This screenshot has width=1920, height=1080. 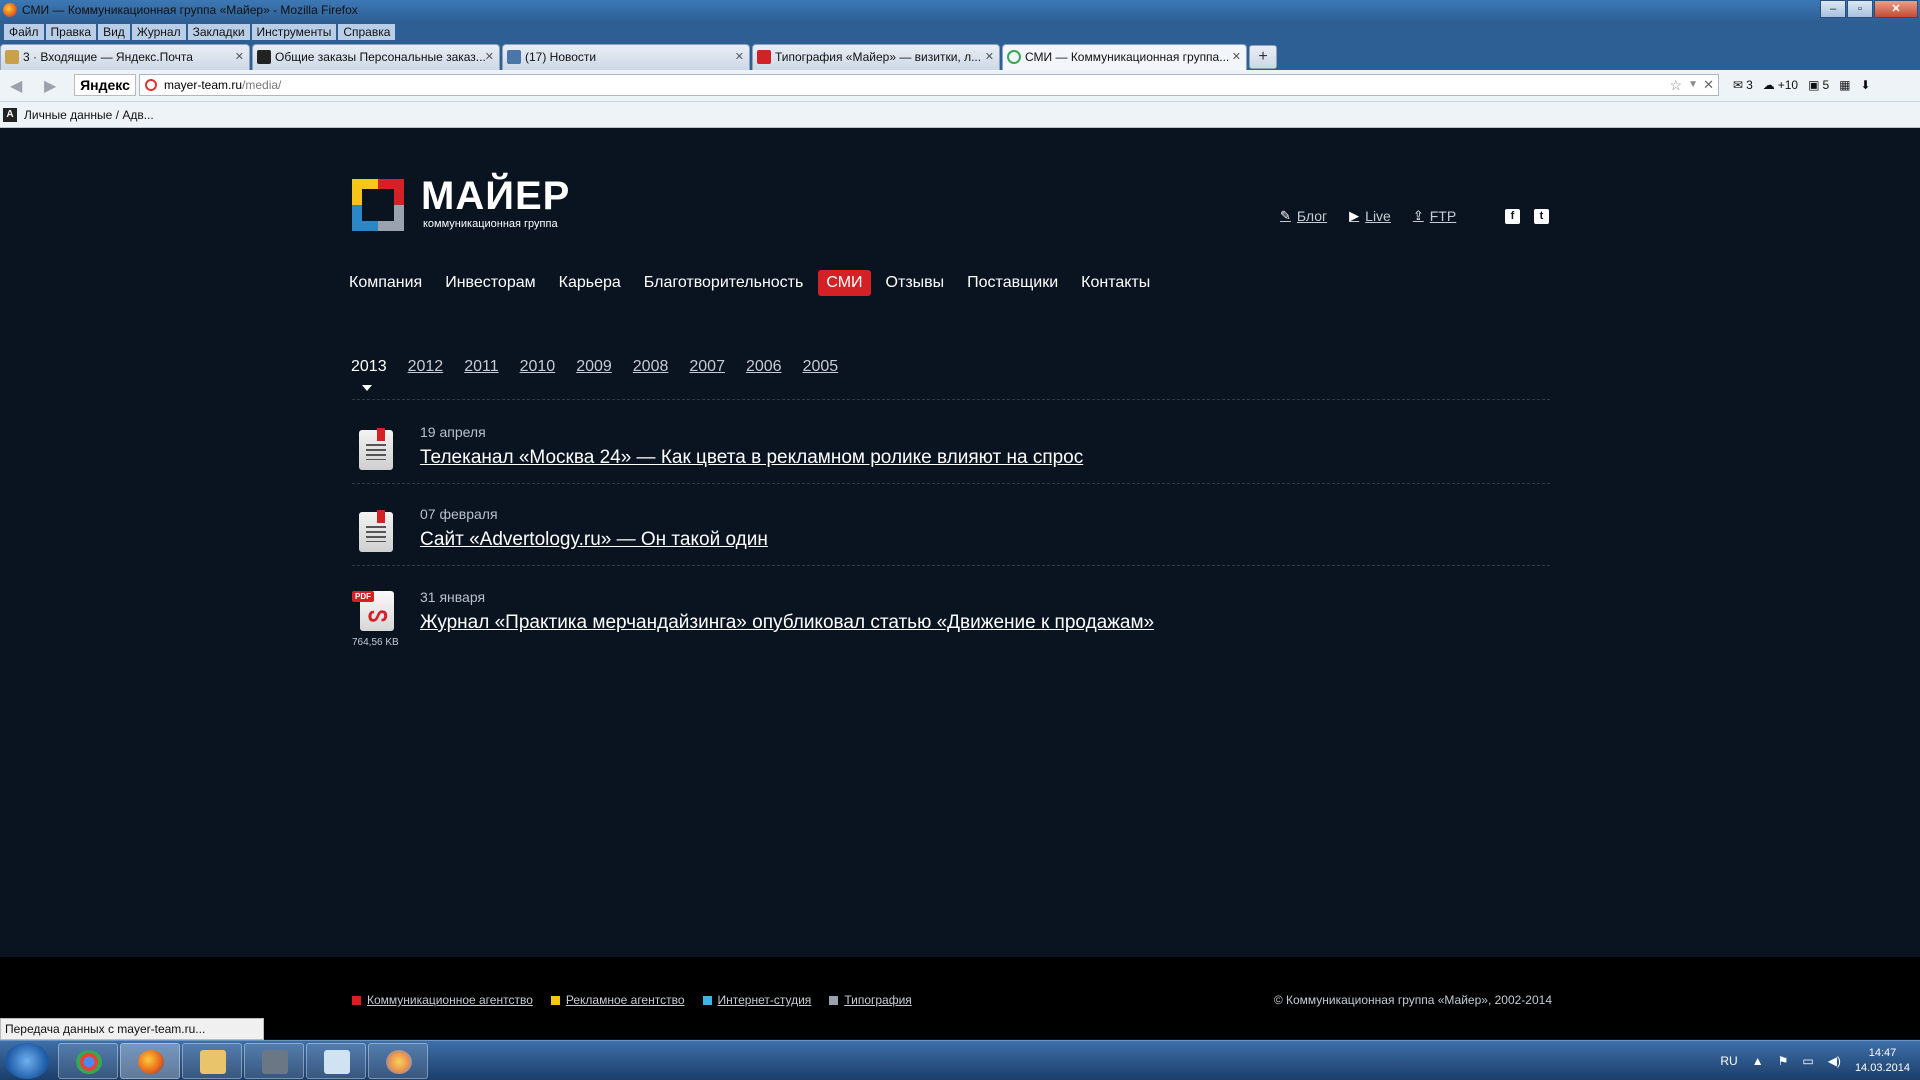 What do you see at coordinates (481, 367) in the screenshot?
I see `year-2011: 2011` at bounding box center [481, 367].